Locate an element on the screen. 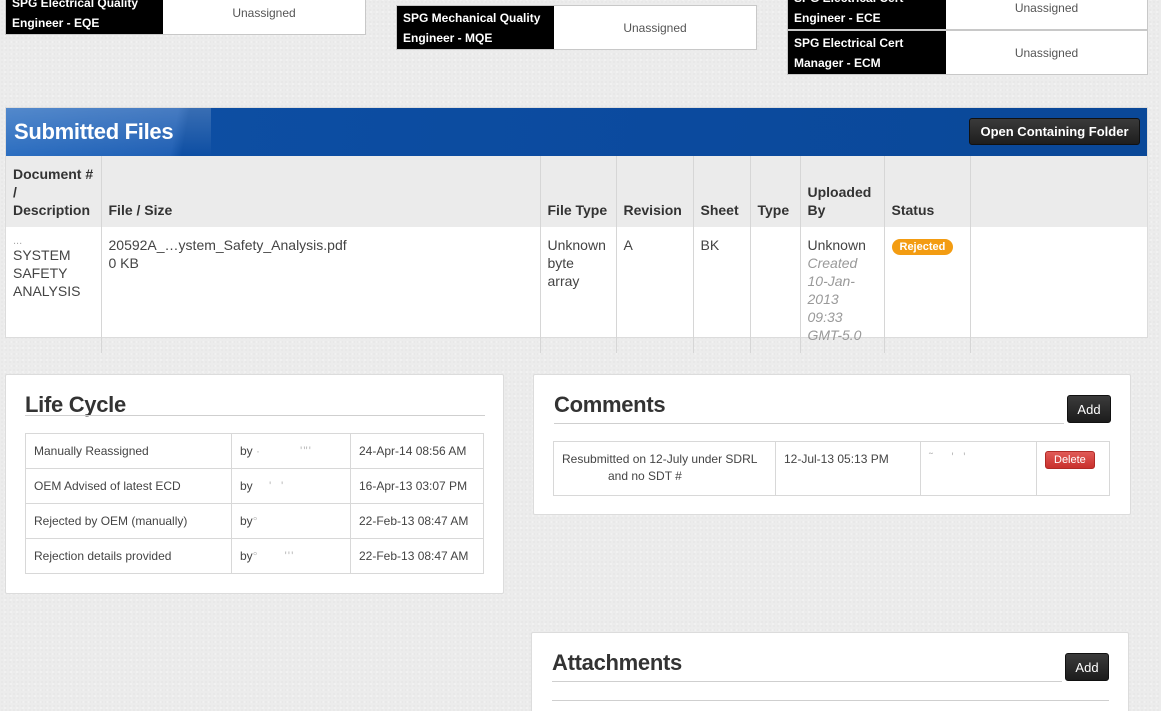 The width and height of the screenshot is (1161, 711). empty-cell is located at coordinates (1058, 290).